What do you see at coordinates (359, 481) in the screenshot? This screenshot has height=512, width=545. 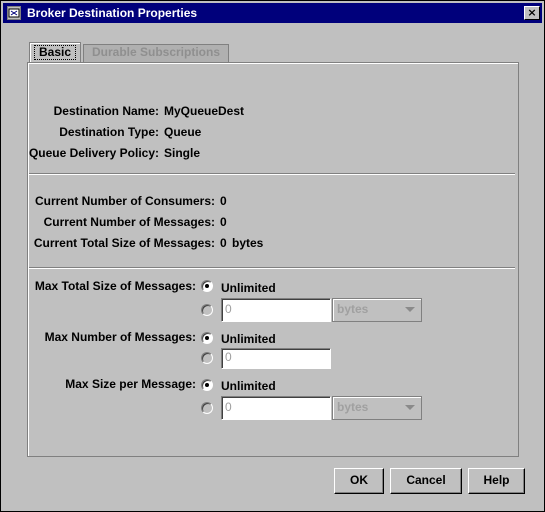 I see `ok-button: OK` at bounding box center [359, 481].